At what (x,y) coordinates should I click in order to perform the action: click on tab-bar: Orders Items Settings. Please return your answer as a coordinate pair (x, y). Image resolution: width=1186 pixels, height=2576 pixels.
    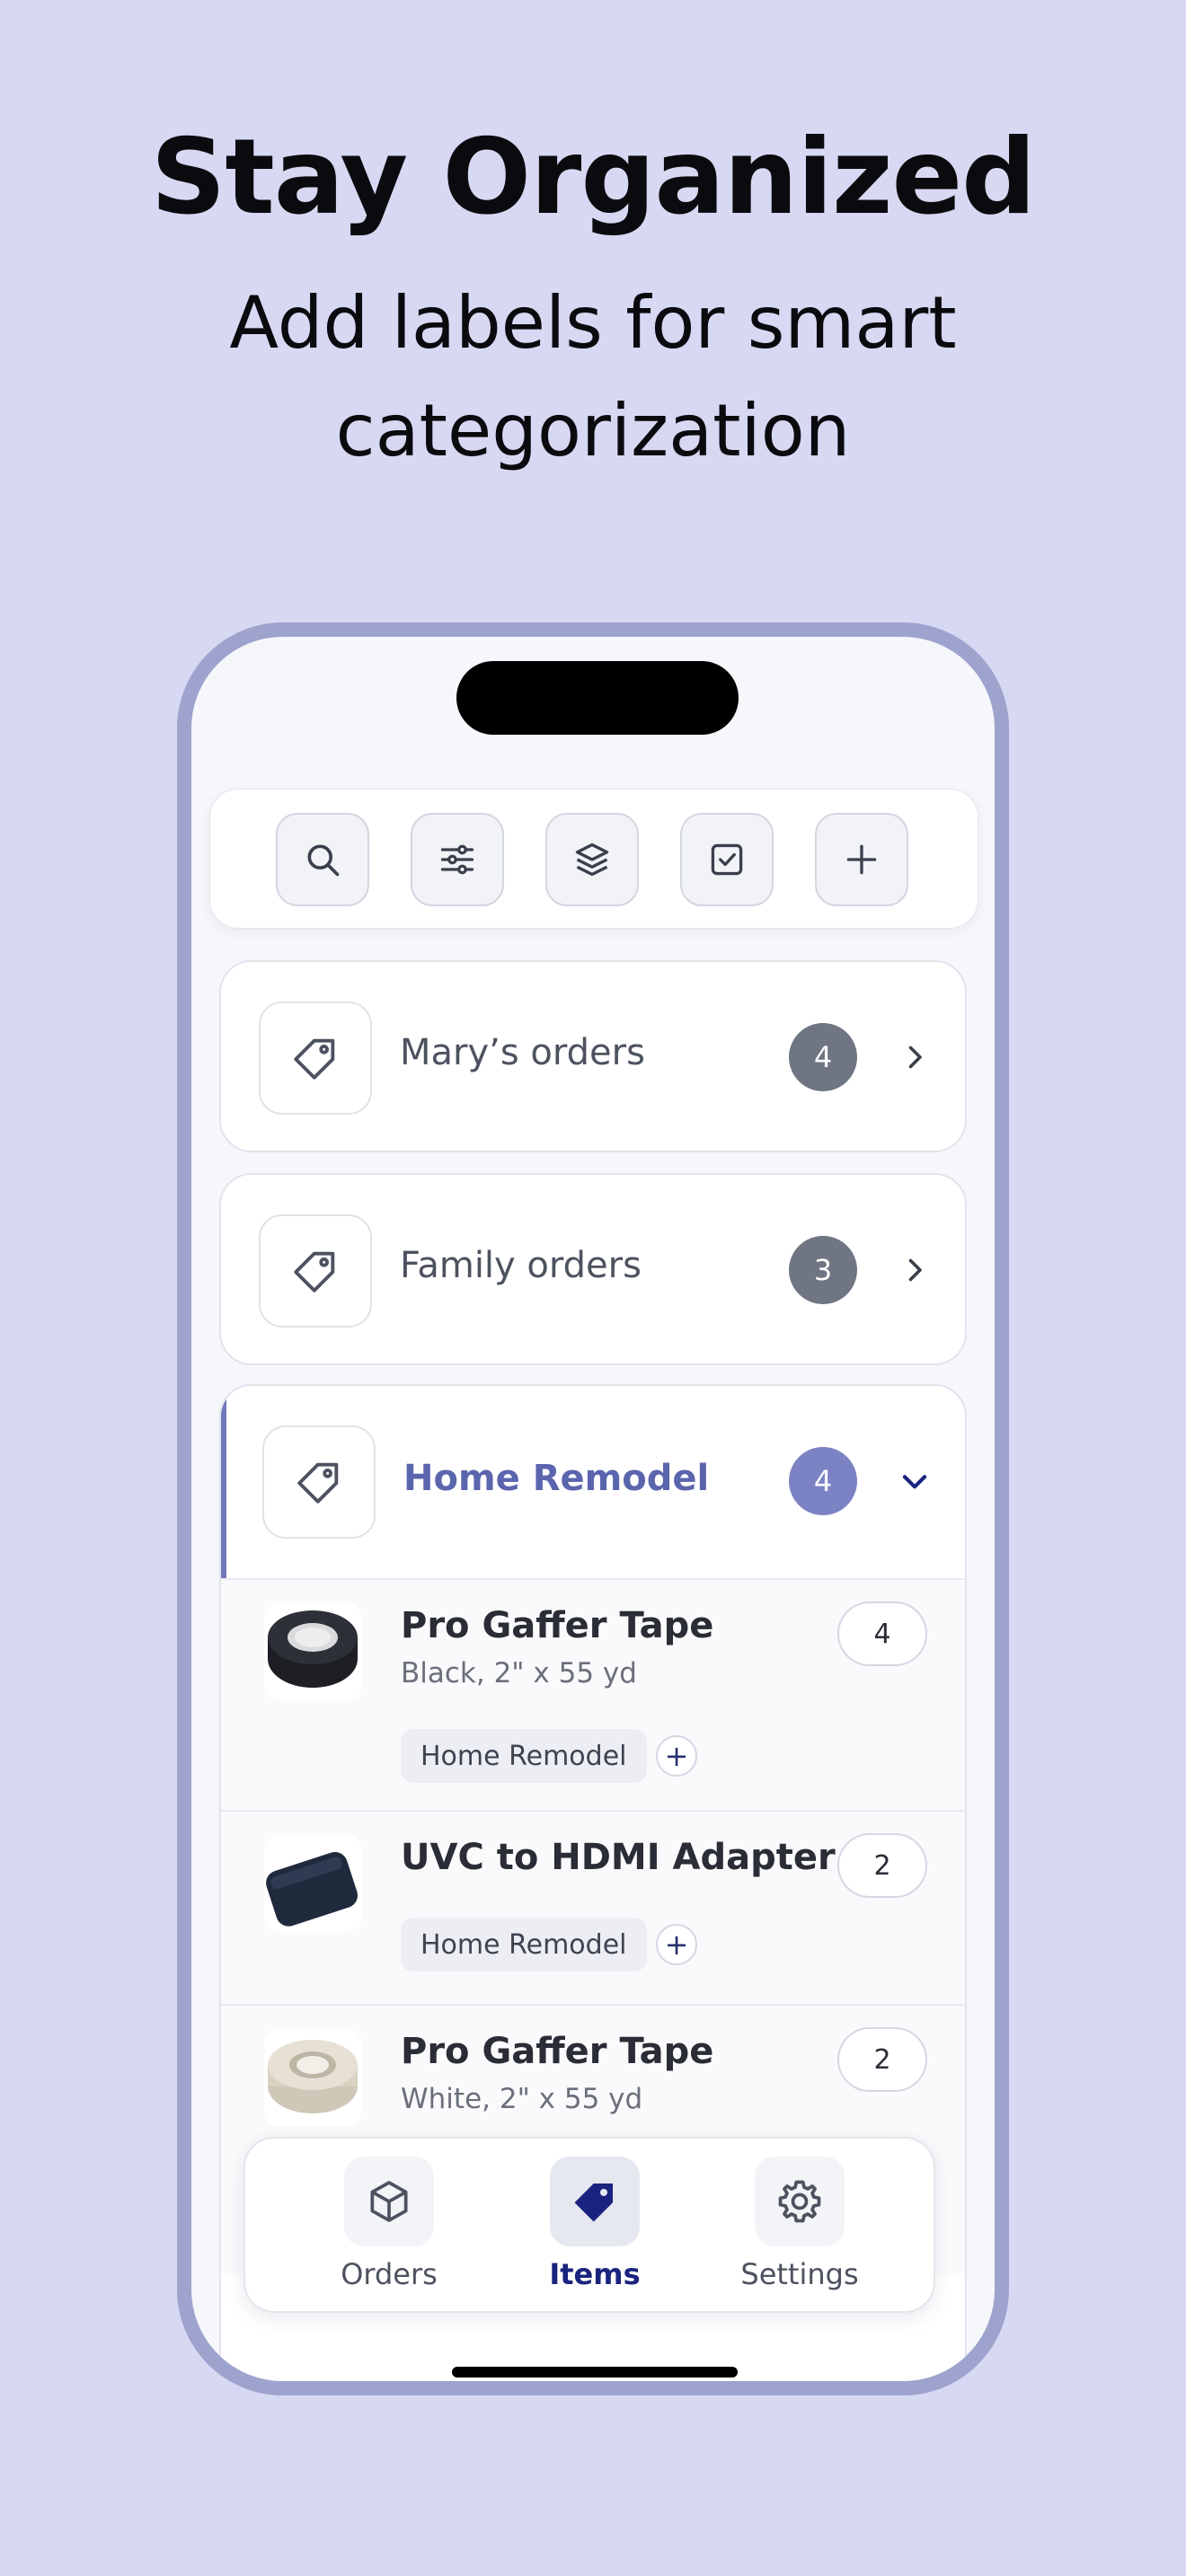
    Looking at the image, I should click on (589, 2225).